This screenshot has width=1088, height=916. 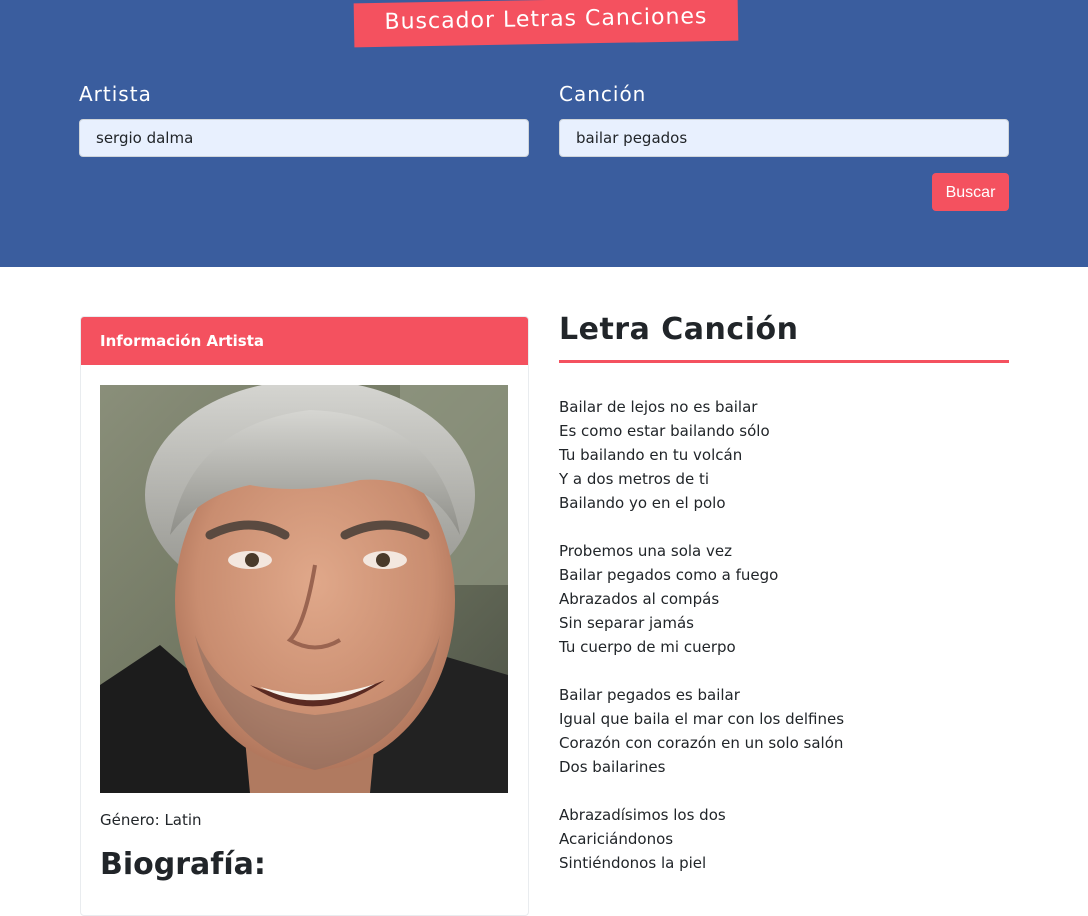 What do you see at coordinates (130, 820) in the screenshot?
I see `genre-label: Género:` at bounding box center [130, 820].